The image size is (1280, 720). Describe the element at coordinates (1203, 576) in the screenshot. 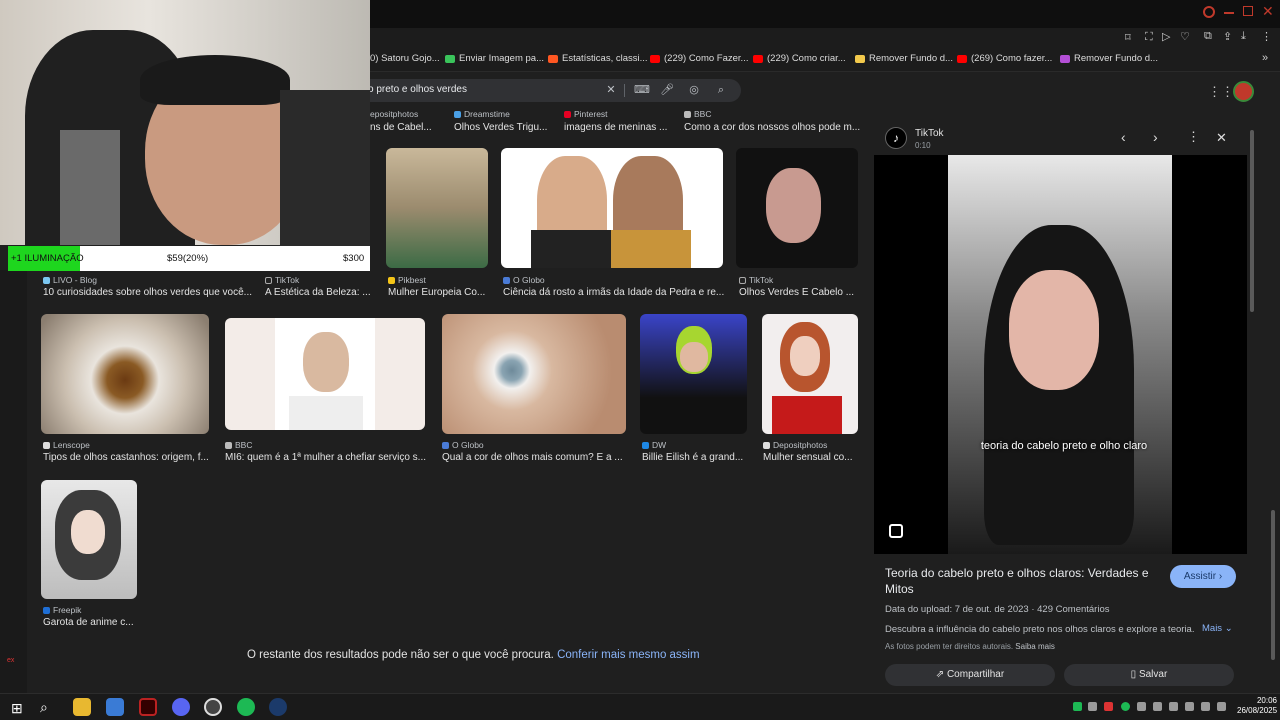

I see `watch-button: Assistir ›` at that location.